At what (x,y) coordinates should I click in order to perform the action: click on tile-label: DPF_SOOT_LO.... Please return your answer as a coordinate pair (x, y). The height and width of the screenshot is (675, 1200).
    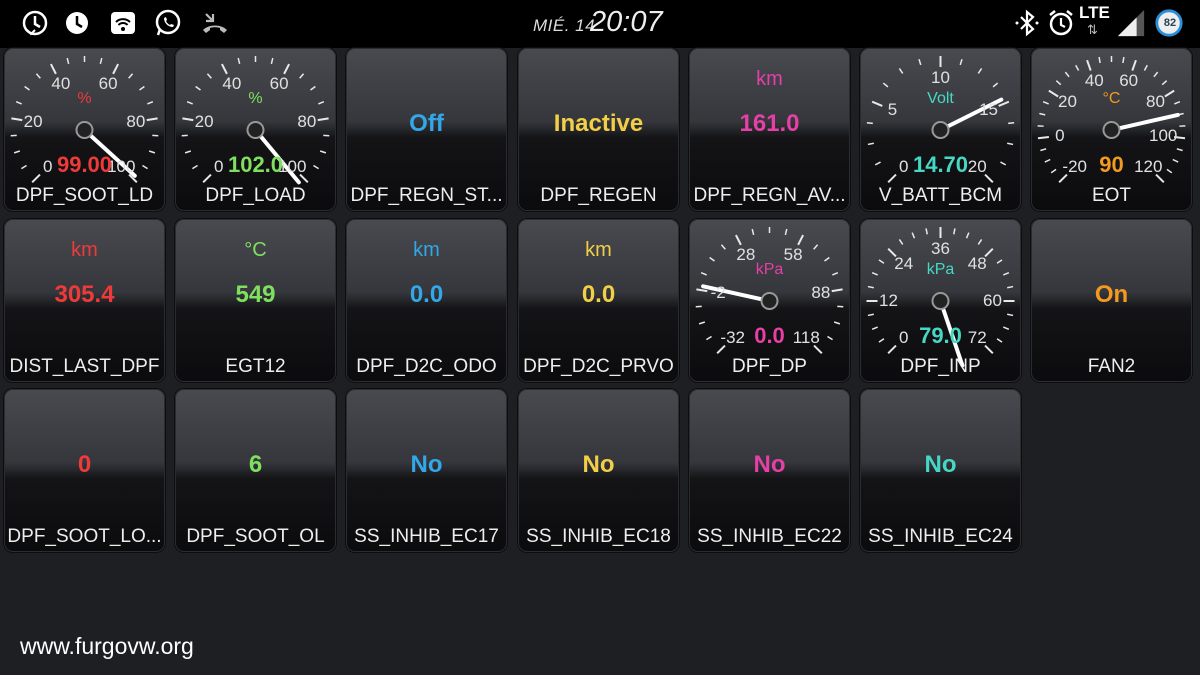
    Looking at the image, I should click on (84, 536).